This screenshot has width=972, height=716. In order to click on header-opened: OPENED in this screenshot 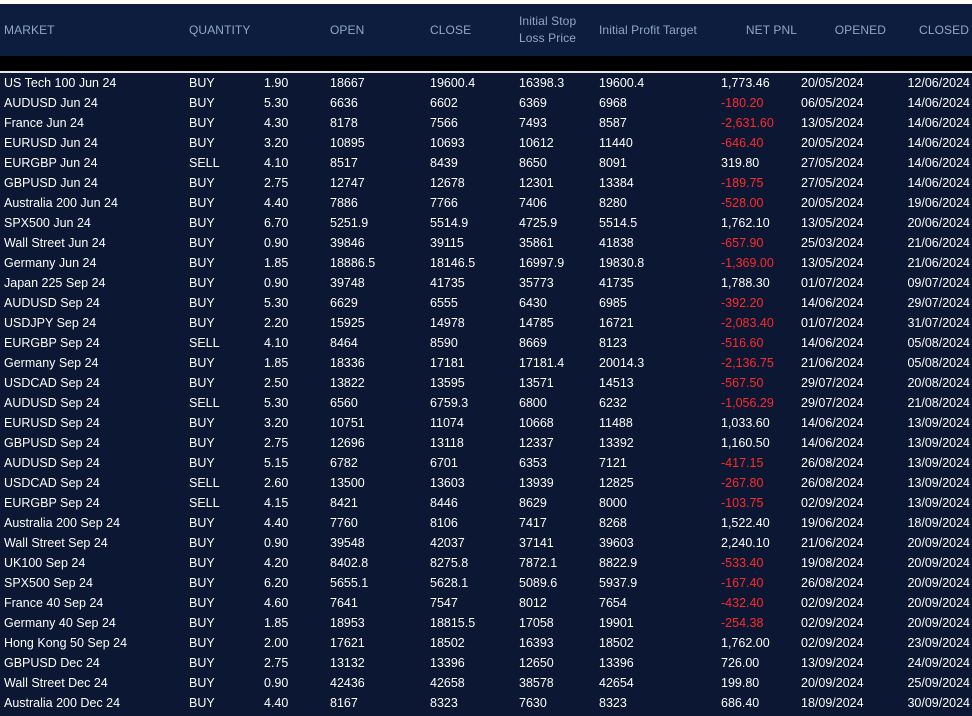, I will do `click(843, 30)`.